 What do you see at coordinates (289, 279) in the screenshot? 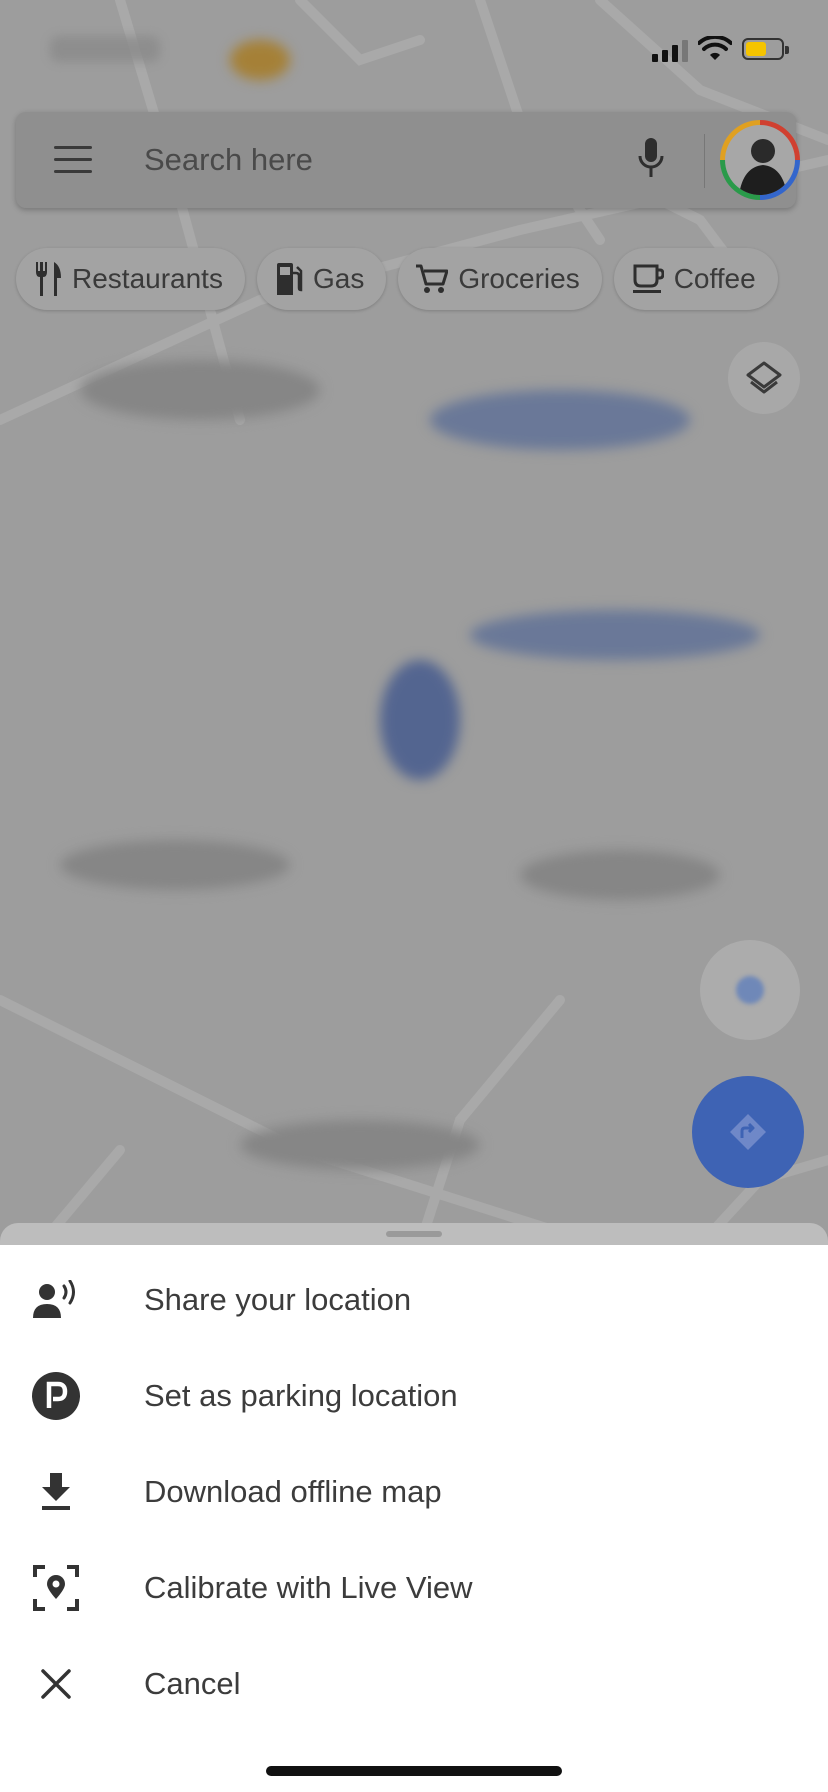
I see `gas-pump-icon` at bounding box center [289, 279].